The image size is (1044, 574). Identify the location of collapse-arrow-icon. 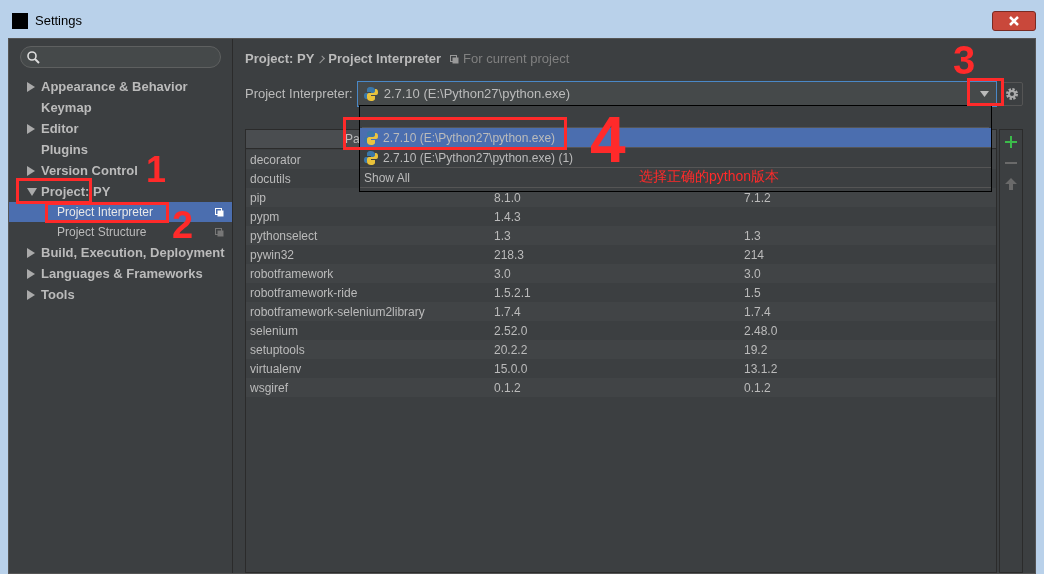
(32, 191).